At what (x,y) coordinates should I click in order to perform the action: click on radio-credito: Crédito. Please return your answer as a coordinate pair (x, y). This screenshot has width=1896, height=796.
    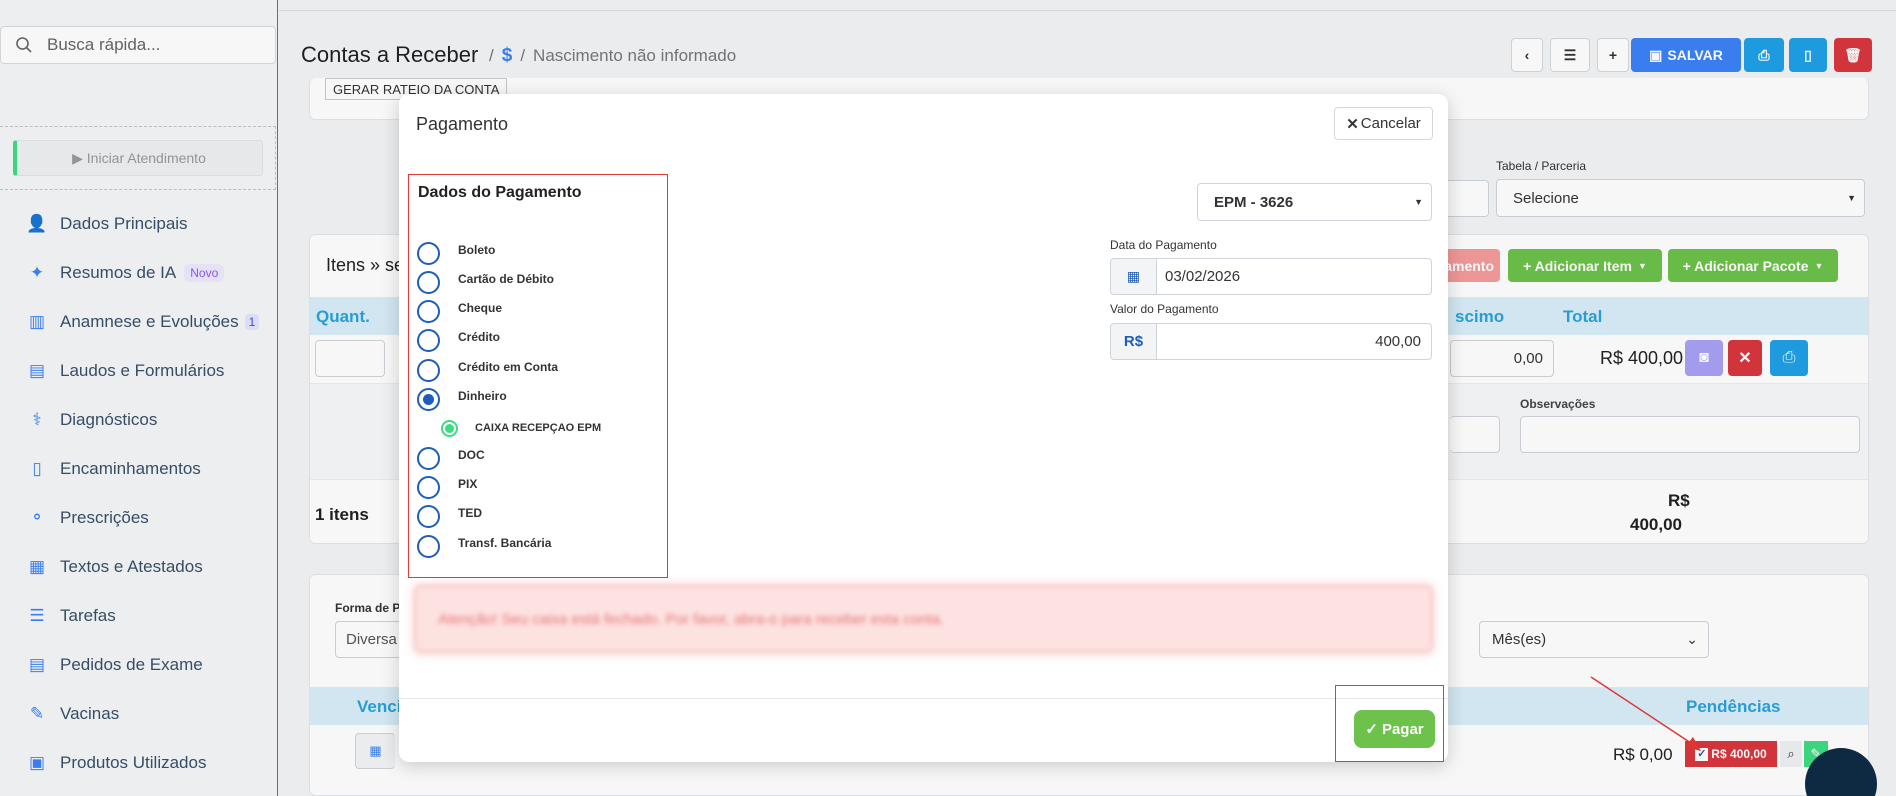
    Looking at the image, I should click on (458, 340).